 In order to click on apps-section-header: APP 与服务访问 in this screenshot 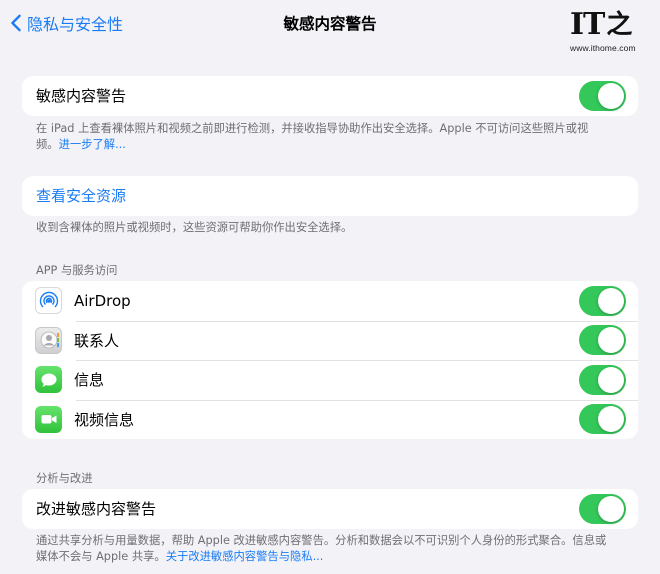, I will do `click(77, 270)`.